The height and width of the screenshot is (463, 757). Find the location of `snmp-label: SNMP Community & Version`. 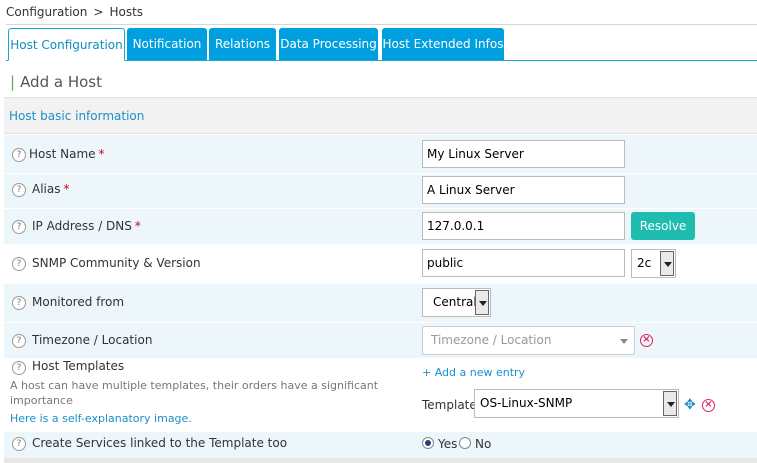

snmp-label: SNMP Community & Version is located at coordinates (116, 263).